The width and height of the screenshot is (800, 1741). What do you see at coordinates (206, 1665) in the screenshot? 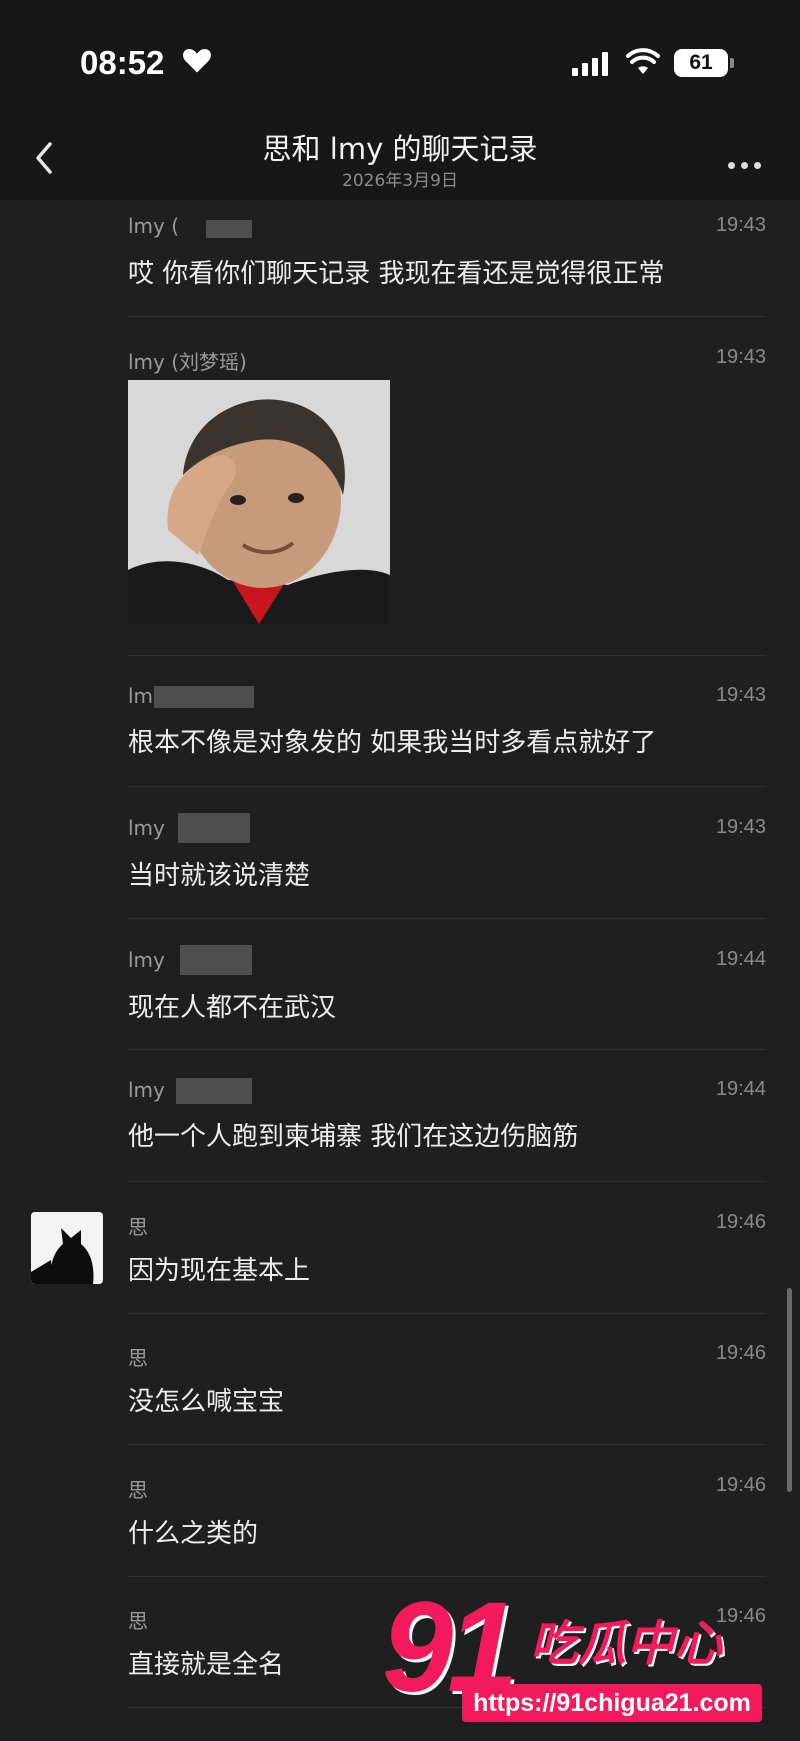
I see `message-text: 直接就是全名` at bounding box center [206, 1665].